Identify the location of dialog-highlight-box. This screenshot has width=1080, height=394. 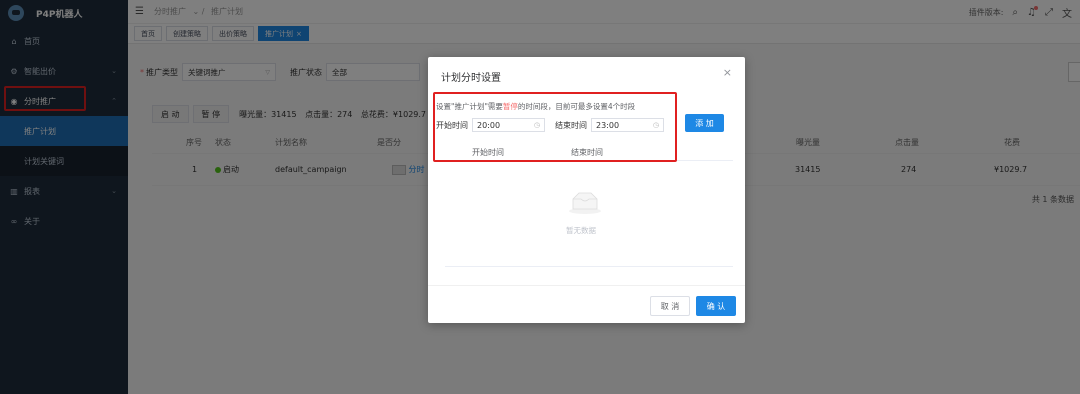
(555, 127).